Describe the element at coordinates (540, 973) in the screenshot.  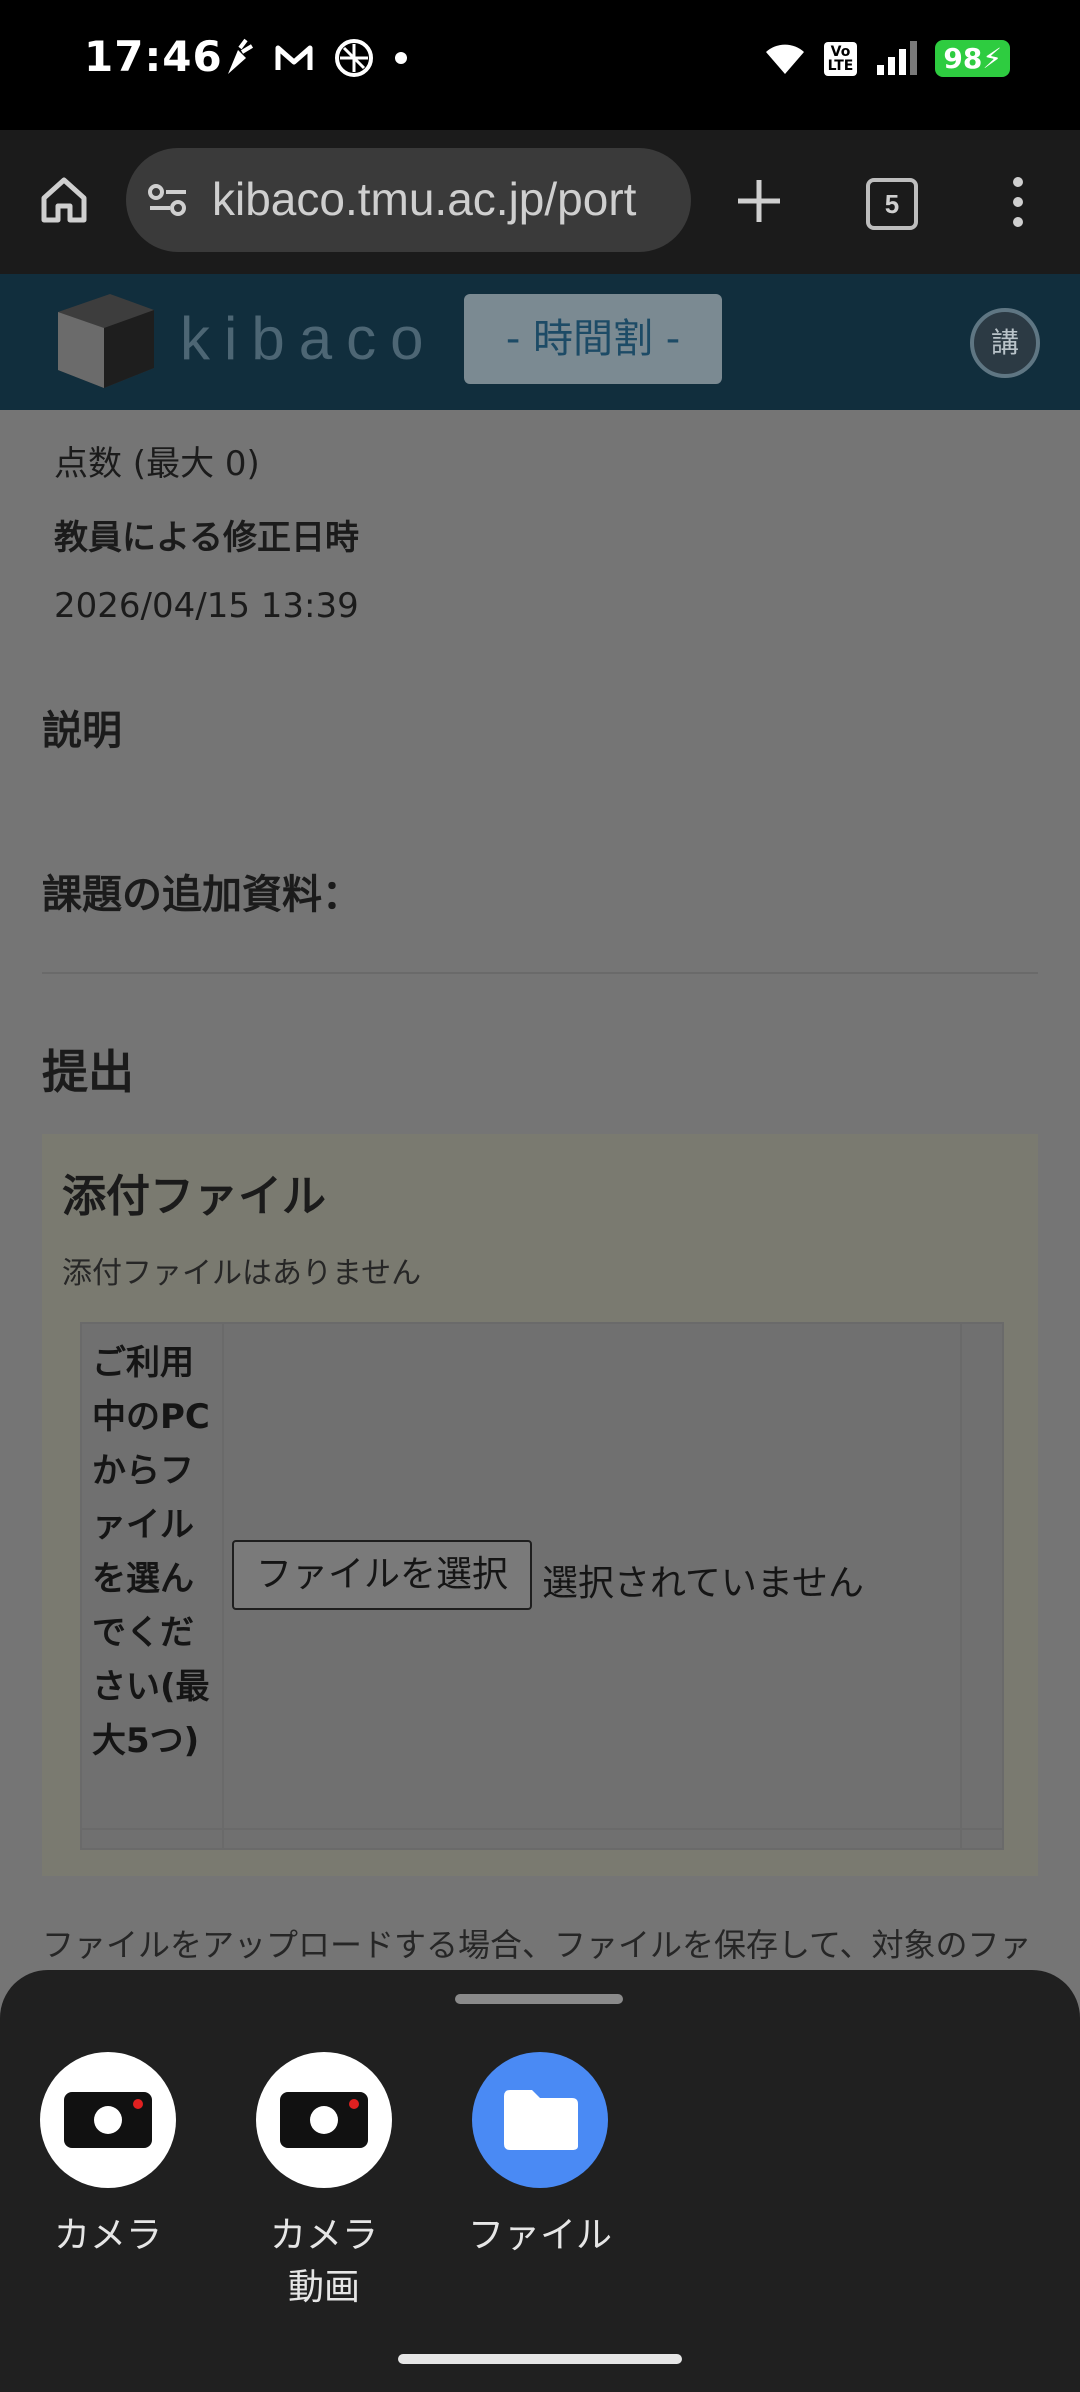
I see `divider` at that location.